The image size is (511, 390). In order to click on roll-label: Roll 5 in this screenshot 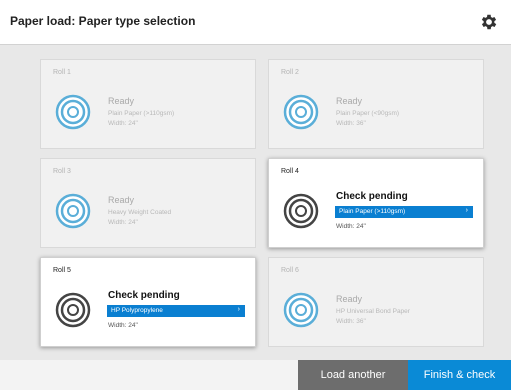, I will do `click(62, 270)`.